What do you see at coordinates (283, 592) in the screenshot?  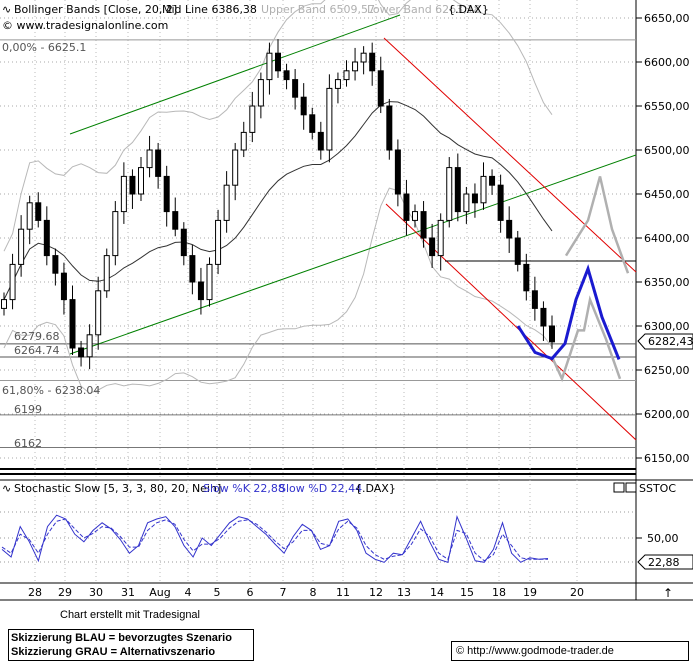 I see `x-axis-label: 7` at bounding box center [283, 592].